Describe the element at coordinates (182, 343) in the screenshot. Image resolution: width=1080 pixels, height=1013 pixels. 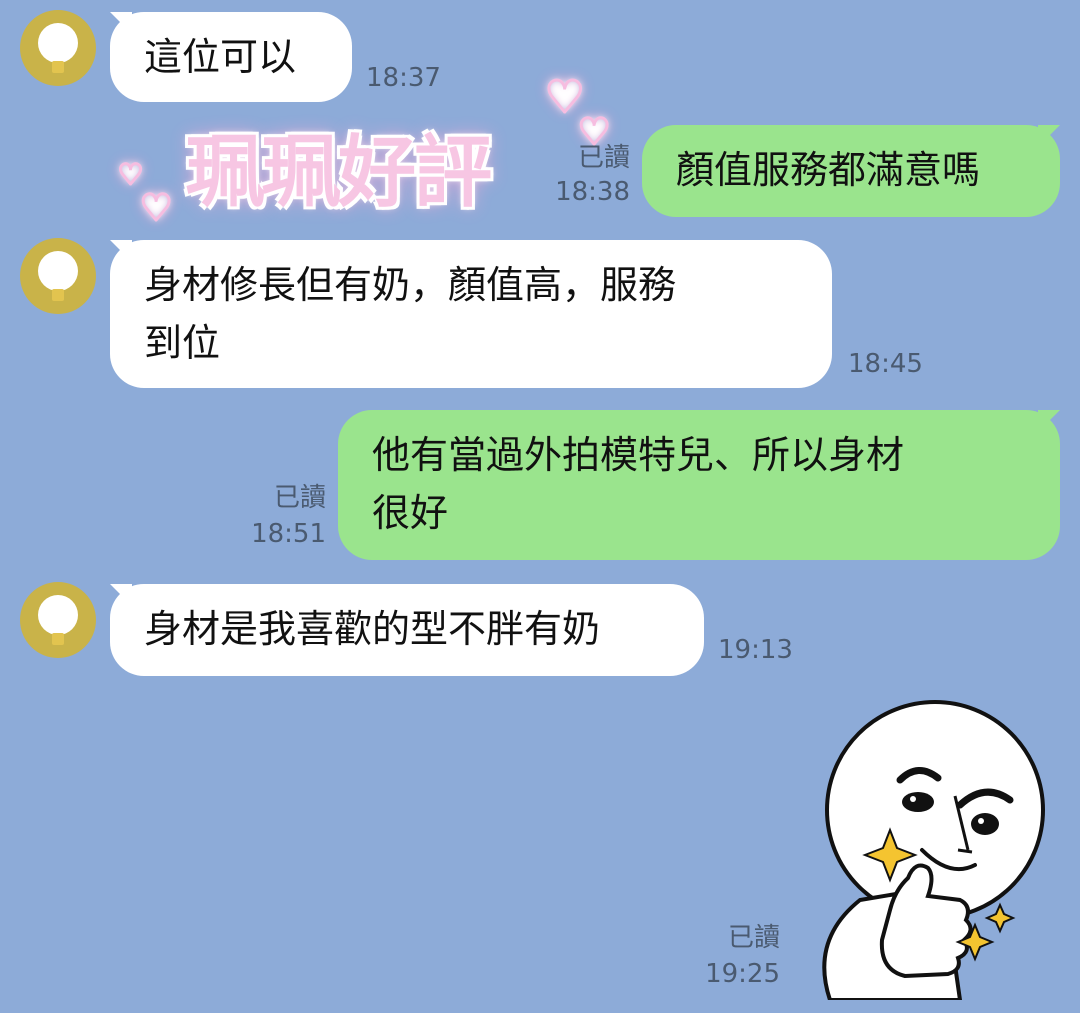
I see `message-text-line: 到位` at that location.